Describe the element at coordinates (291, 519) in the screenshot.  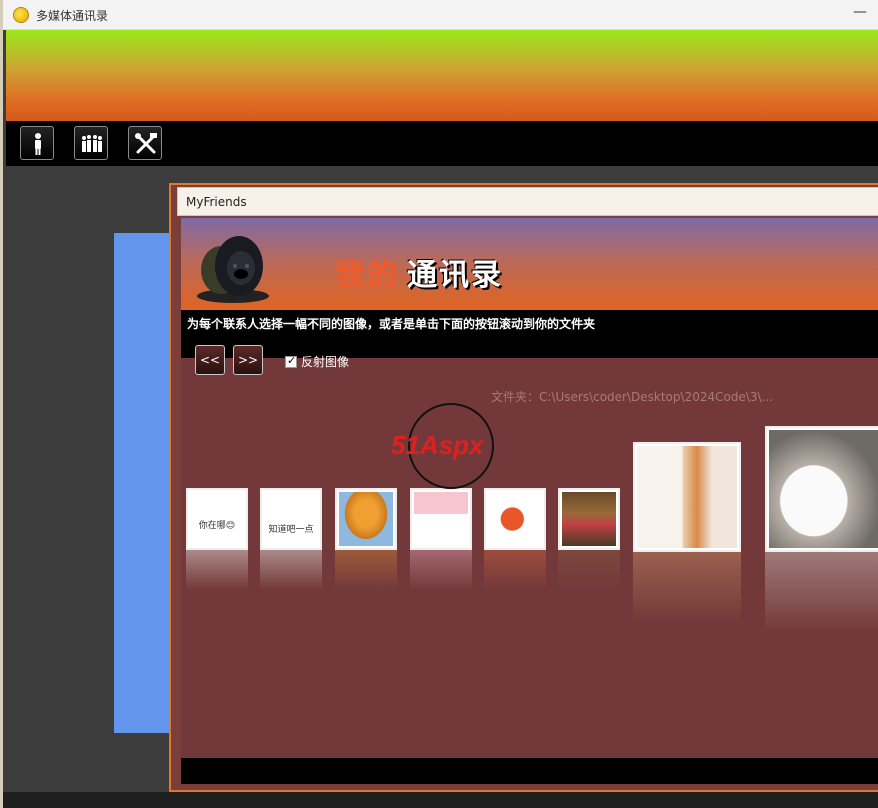
I see `thumbnail-2: 知道吧一点` at that location.